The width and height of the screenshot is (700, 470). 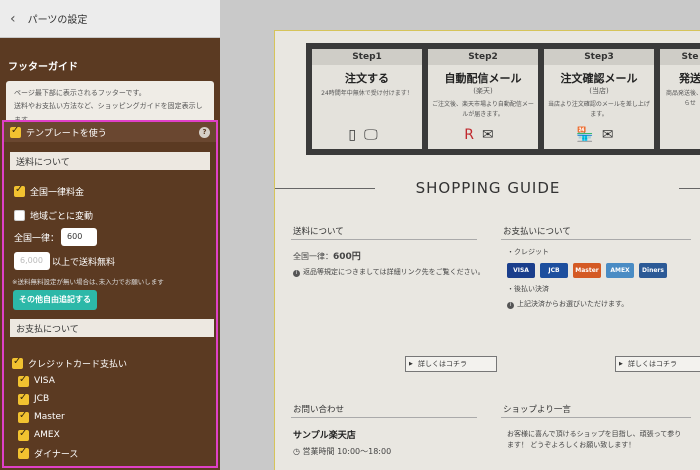 What do you see at coordinates (19, 215) in the screenshot?
I see `region-rate-checkbox` at bounding box center [19, 215].